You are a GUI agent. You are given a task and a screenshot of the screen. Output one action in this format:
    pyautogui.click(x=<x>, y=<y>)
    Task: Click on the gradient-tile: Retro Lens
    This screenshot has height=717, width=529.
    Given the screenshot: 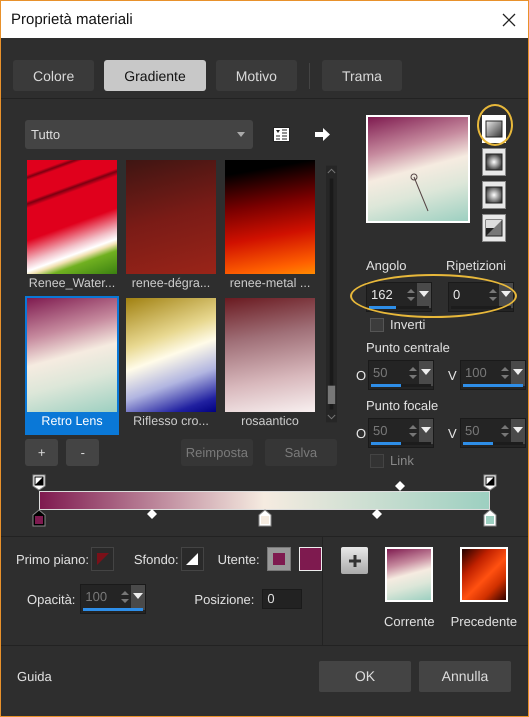 What is the action you would take?
    pyautogui.click(x=72, y=365)
    